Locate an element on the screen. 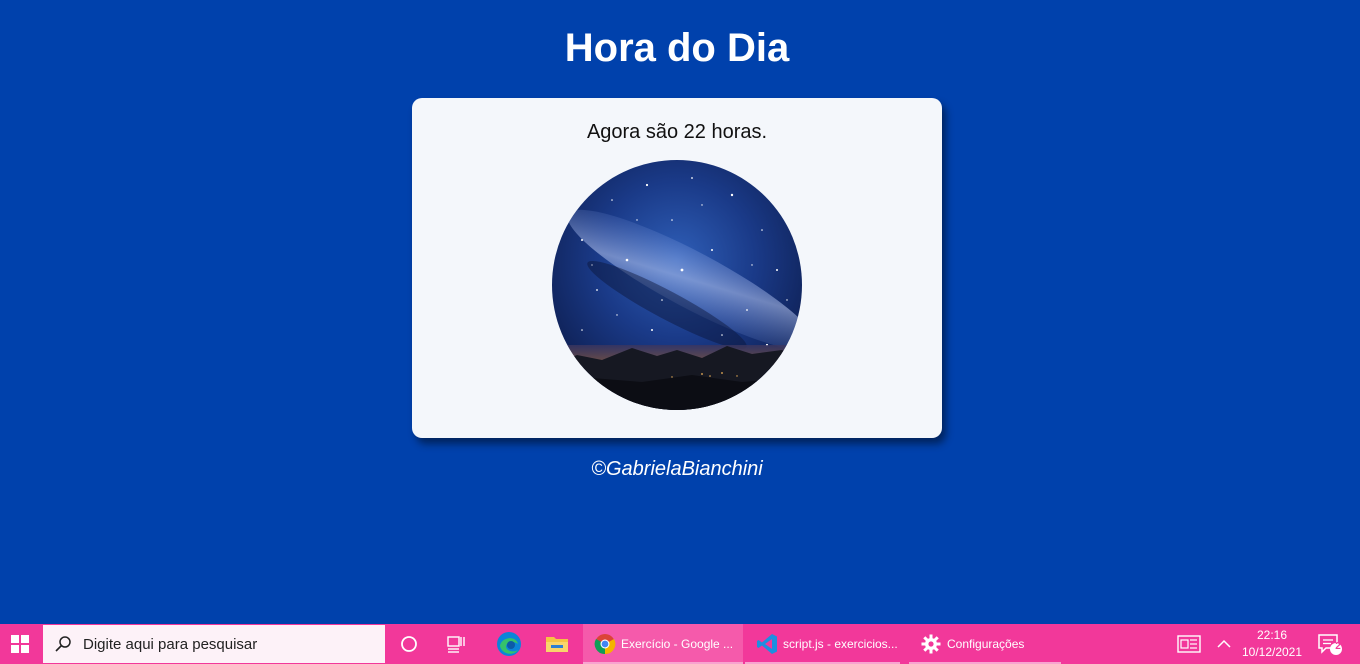 This screenshot has height=664, width=1360. search-icon is located at coordinates (63, 644).